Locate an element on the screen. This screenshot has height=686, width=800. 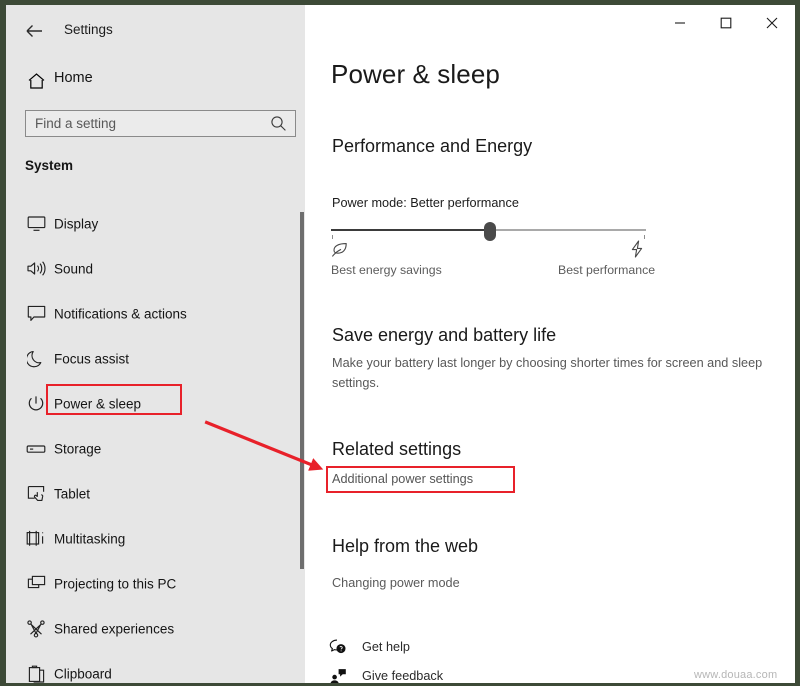
window-controls is located at coordinates (720, 23).